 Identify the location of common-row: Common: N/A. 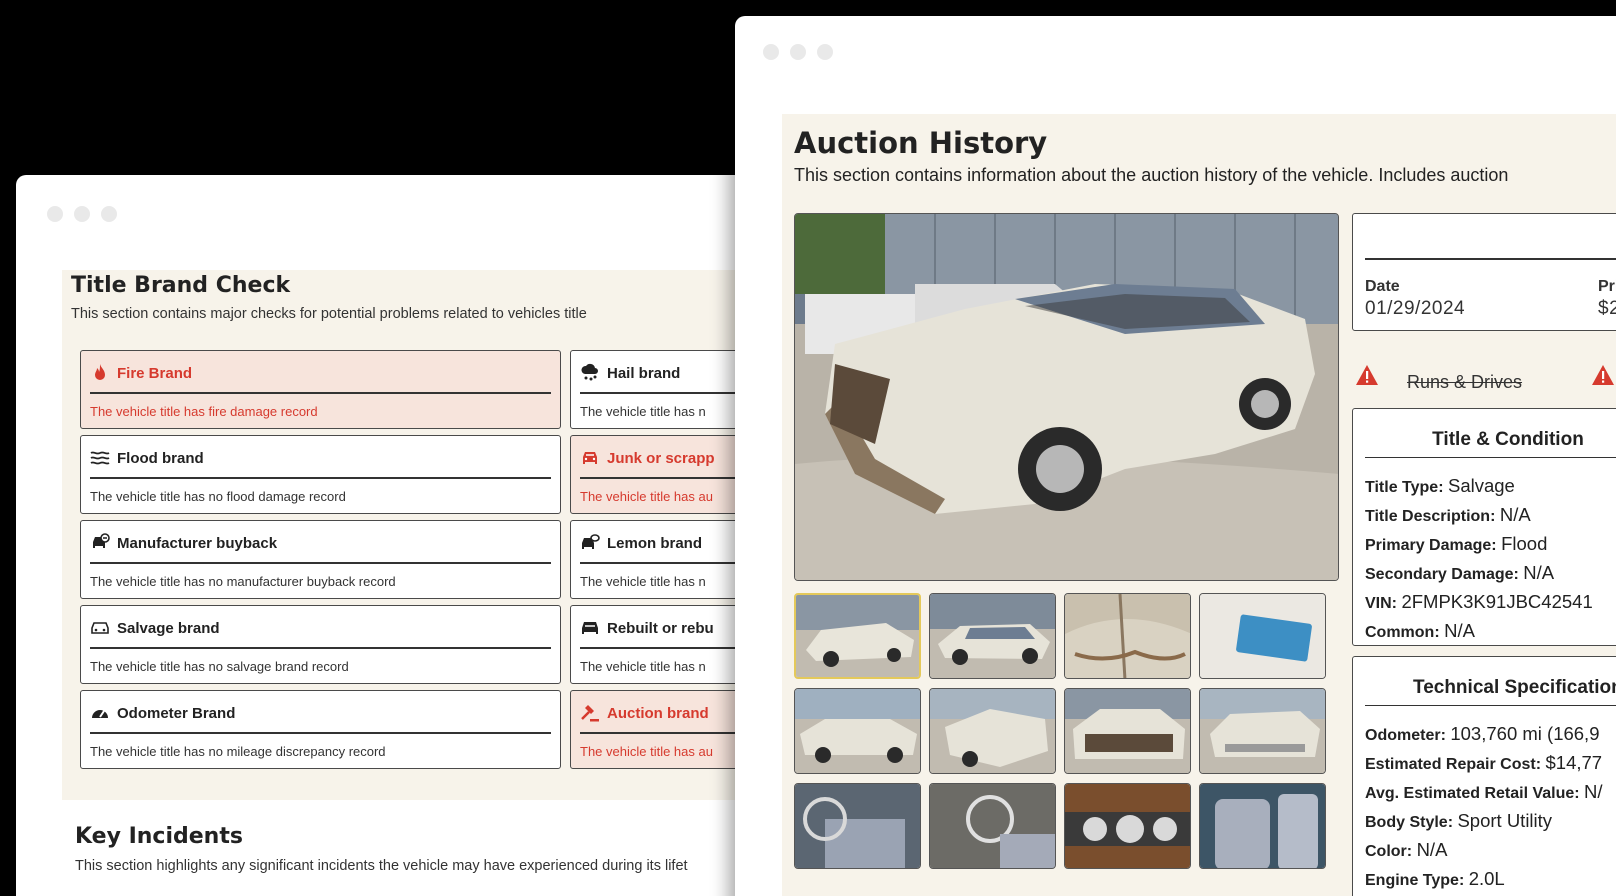
(1420, 630).